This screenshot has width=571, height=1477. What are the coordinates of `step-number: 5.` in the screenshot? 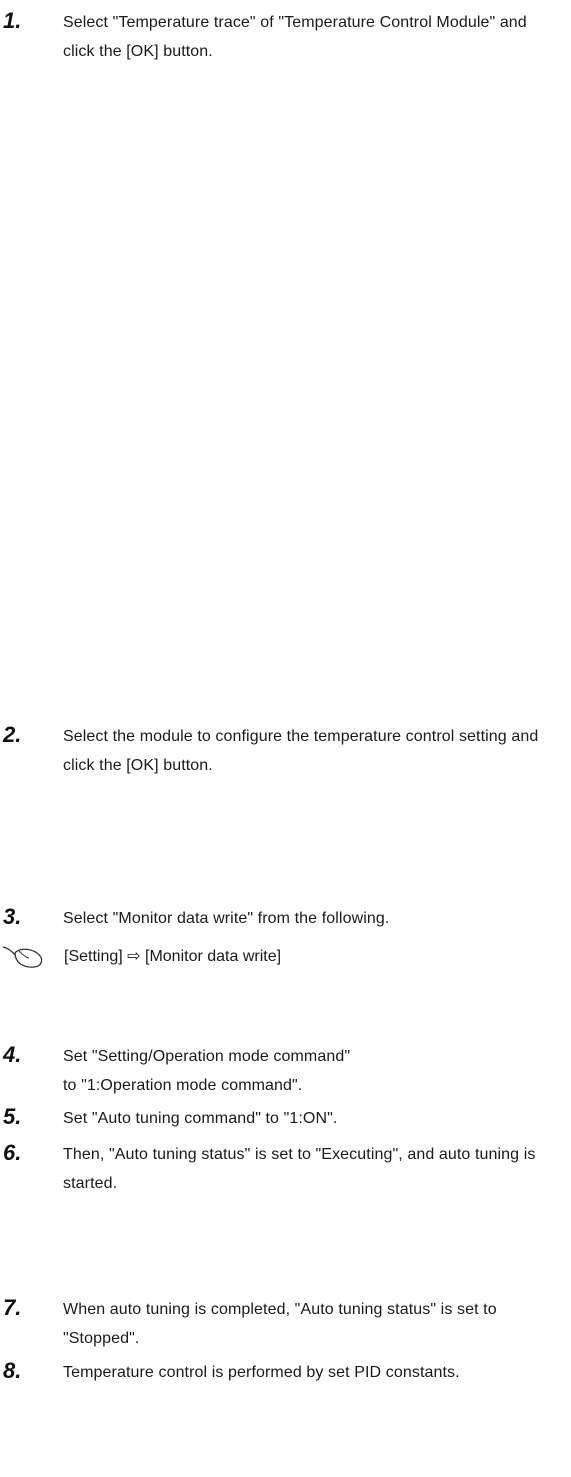 It's located at (12, 1116).